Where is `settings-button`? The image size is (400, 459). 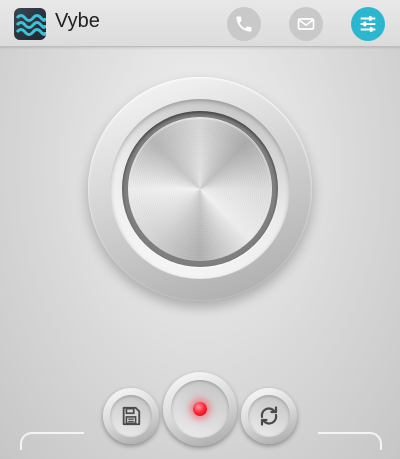
settings-button is located at coordinates (368, 24).